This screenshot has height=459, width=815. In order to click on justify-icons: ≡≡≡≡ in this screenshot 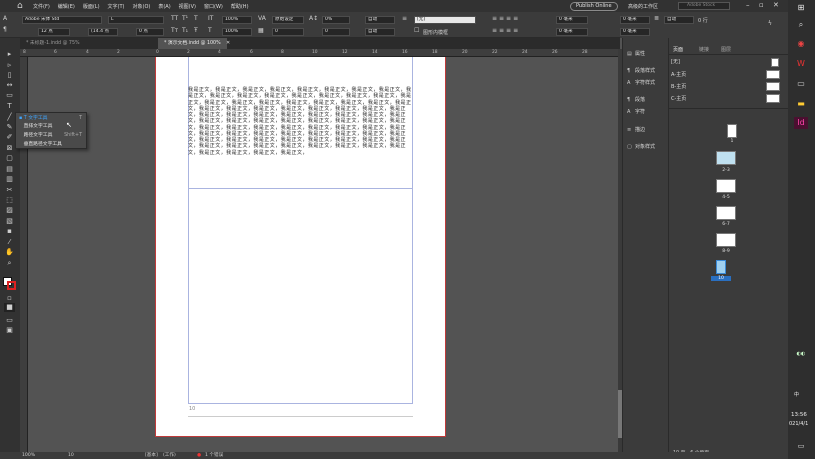, I will do `click(506, 30)`.